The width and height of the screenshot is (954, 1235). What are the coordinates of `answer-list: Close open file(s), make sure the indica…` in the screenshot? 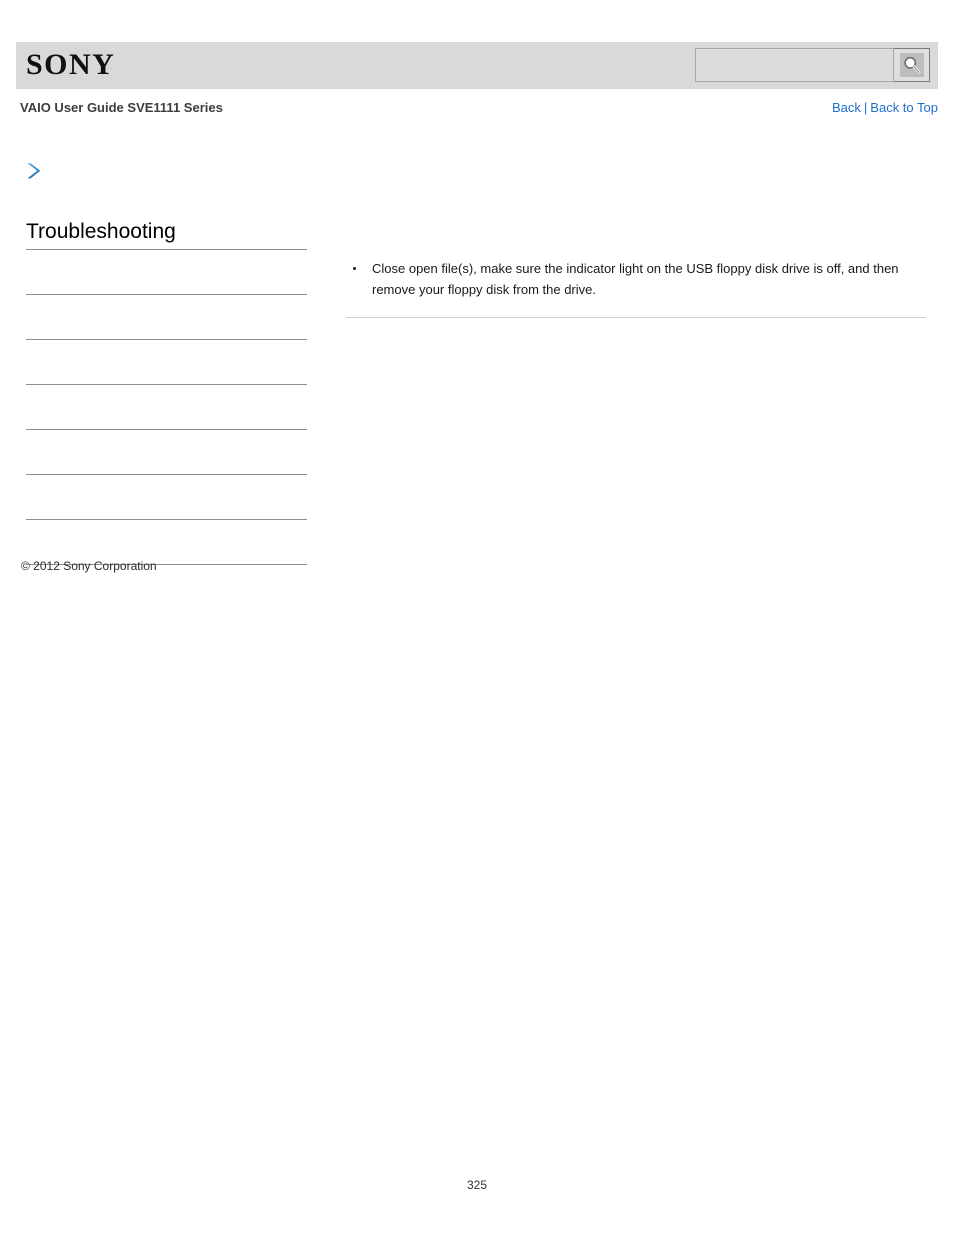 It's located at (636, 279).